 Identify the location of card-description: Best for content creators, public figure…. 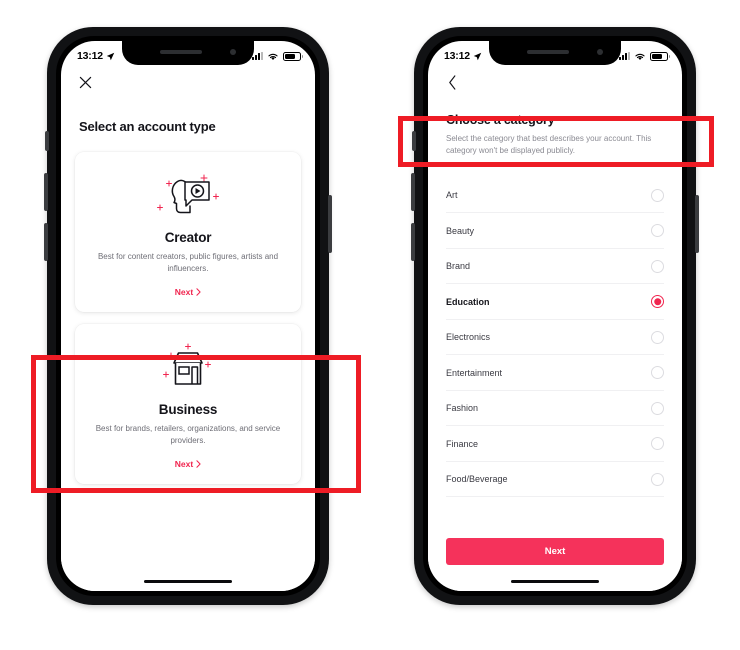
(188, 262).